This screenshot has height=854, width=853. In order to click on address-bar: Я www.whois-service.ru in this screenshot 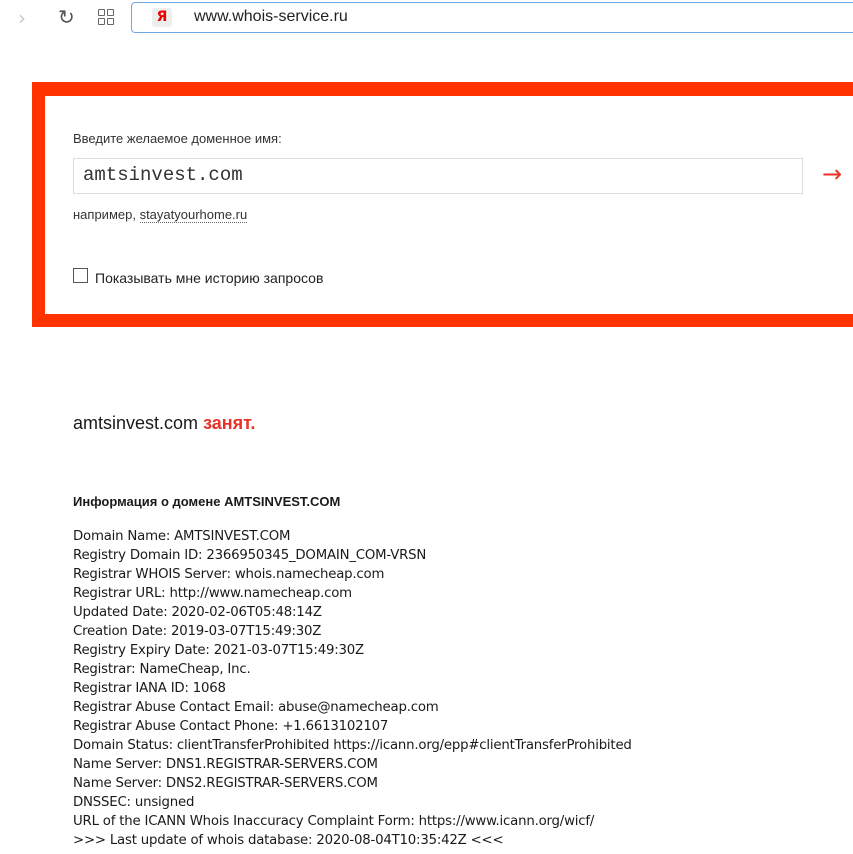, I will do `click(492, 17)`.